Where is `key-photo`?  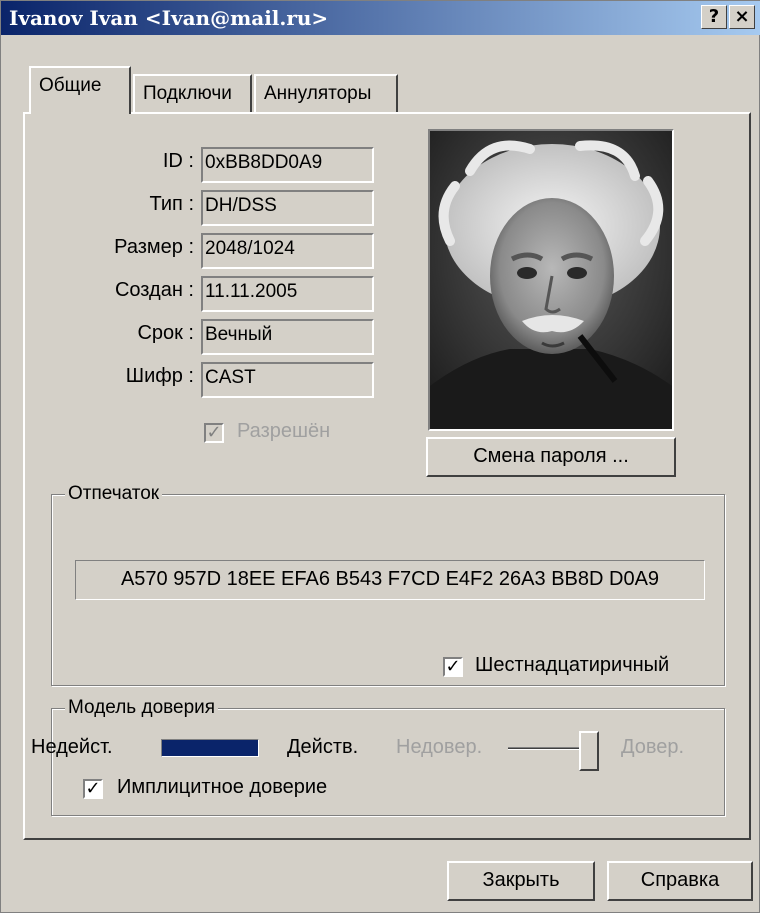 key-photo is located at coordinates (551, 280).